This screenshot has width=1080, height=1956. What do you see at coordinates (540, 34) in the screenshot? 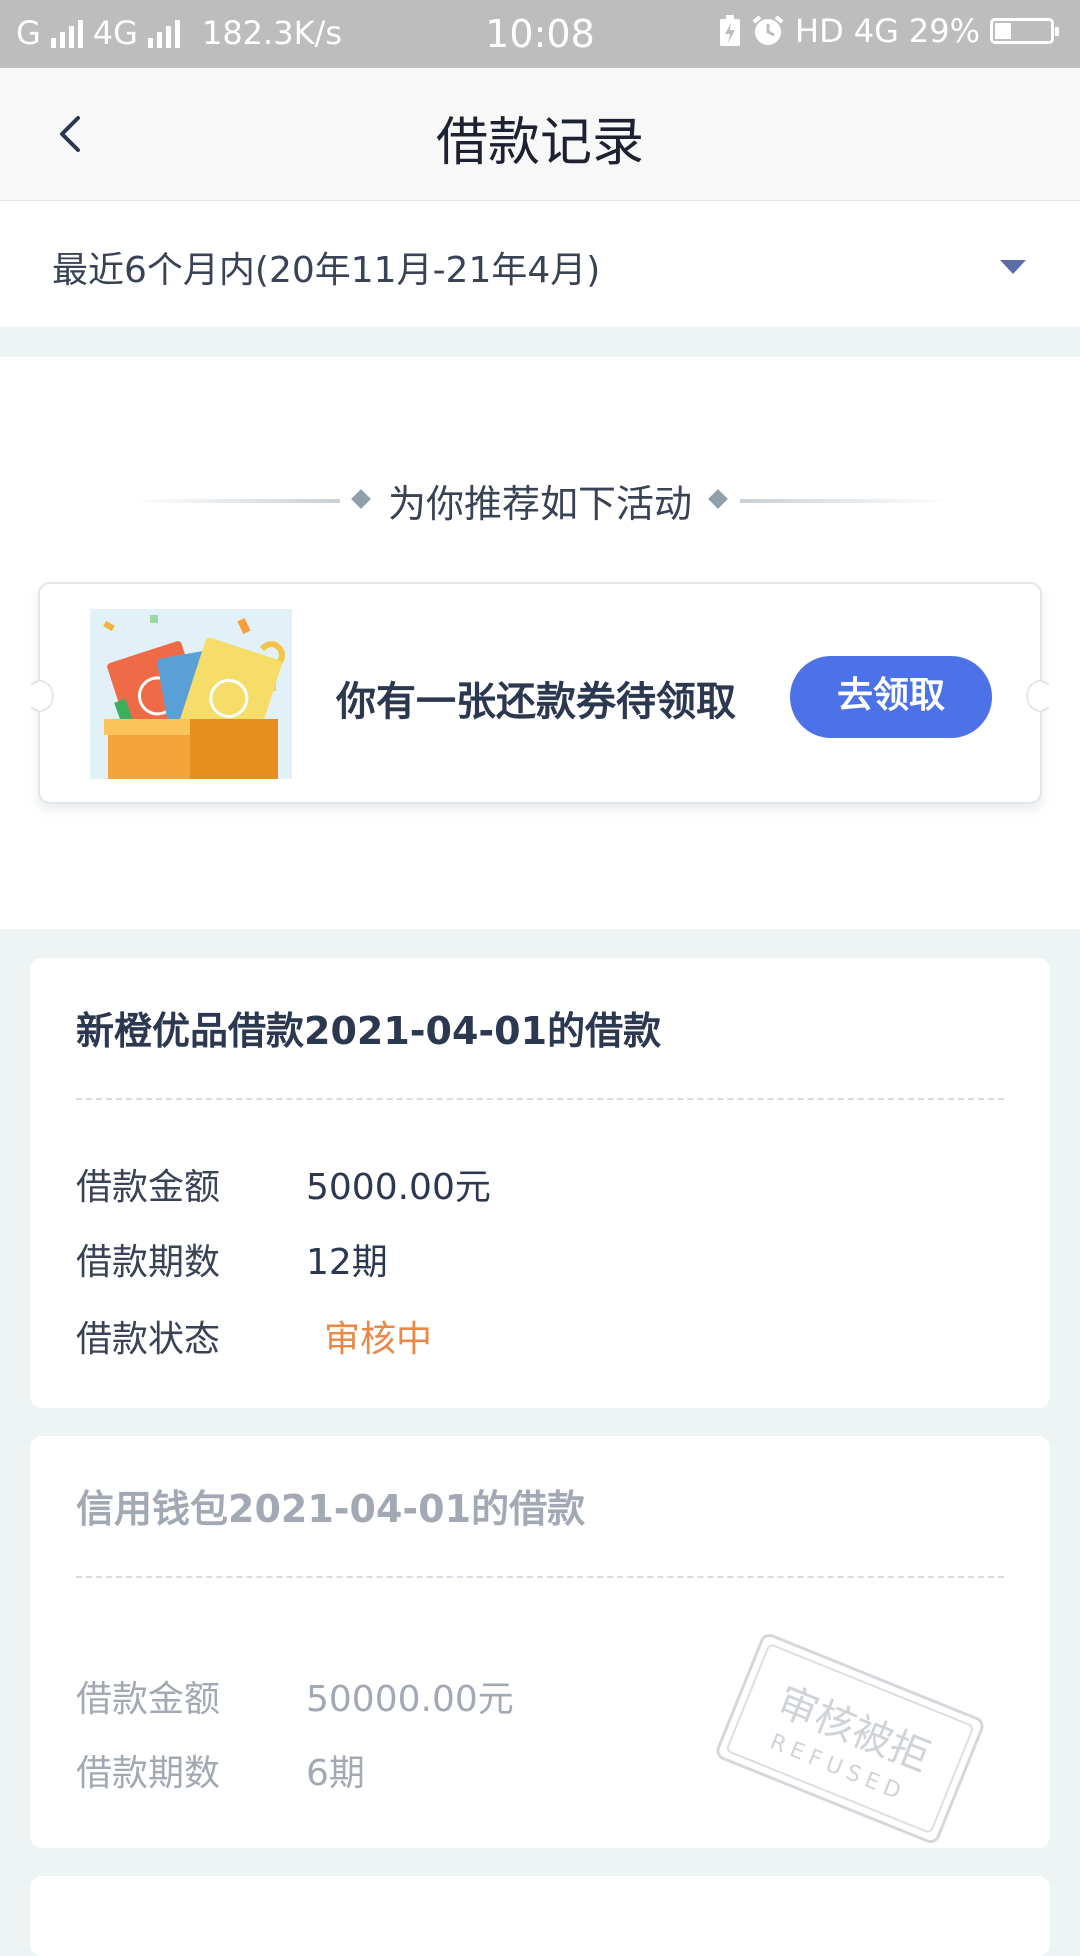
I see `status-bar: G 4G 182.3K/s 10:08 HD 4G 29%` at bounding box center [540, 34].